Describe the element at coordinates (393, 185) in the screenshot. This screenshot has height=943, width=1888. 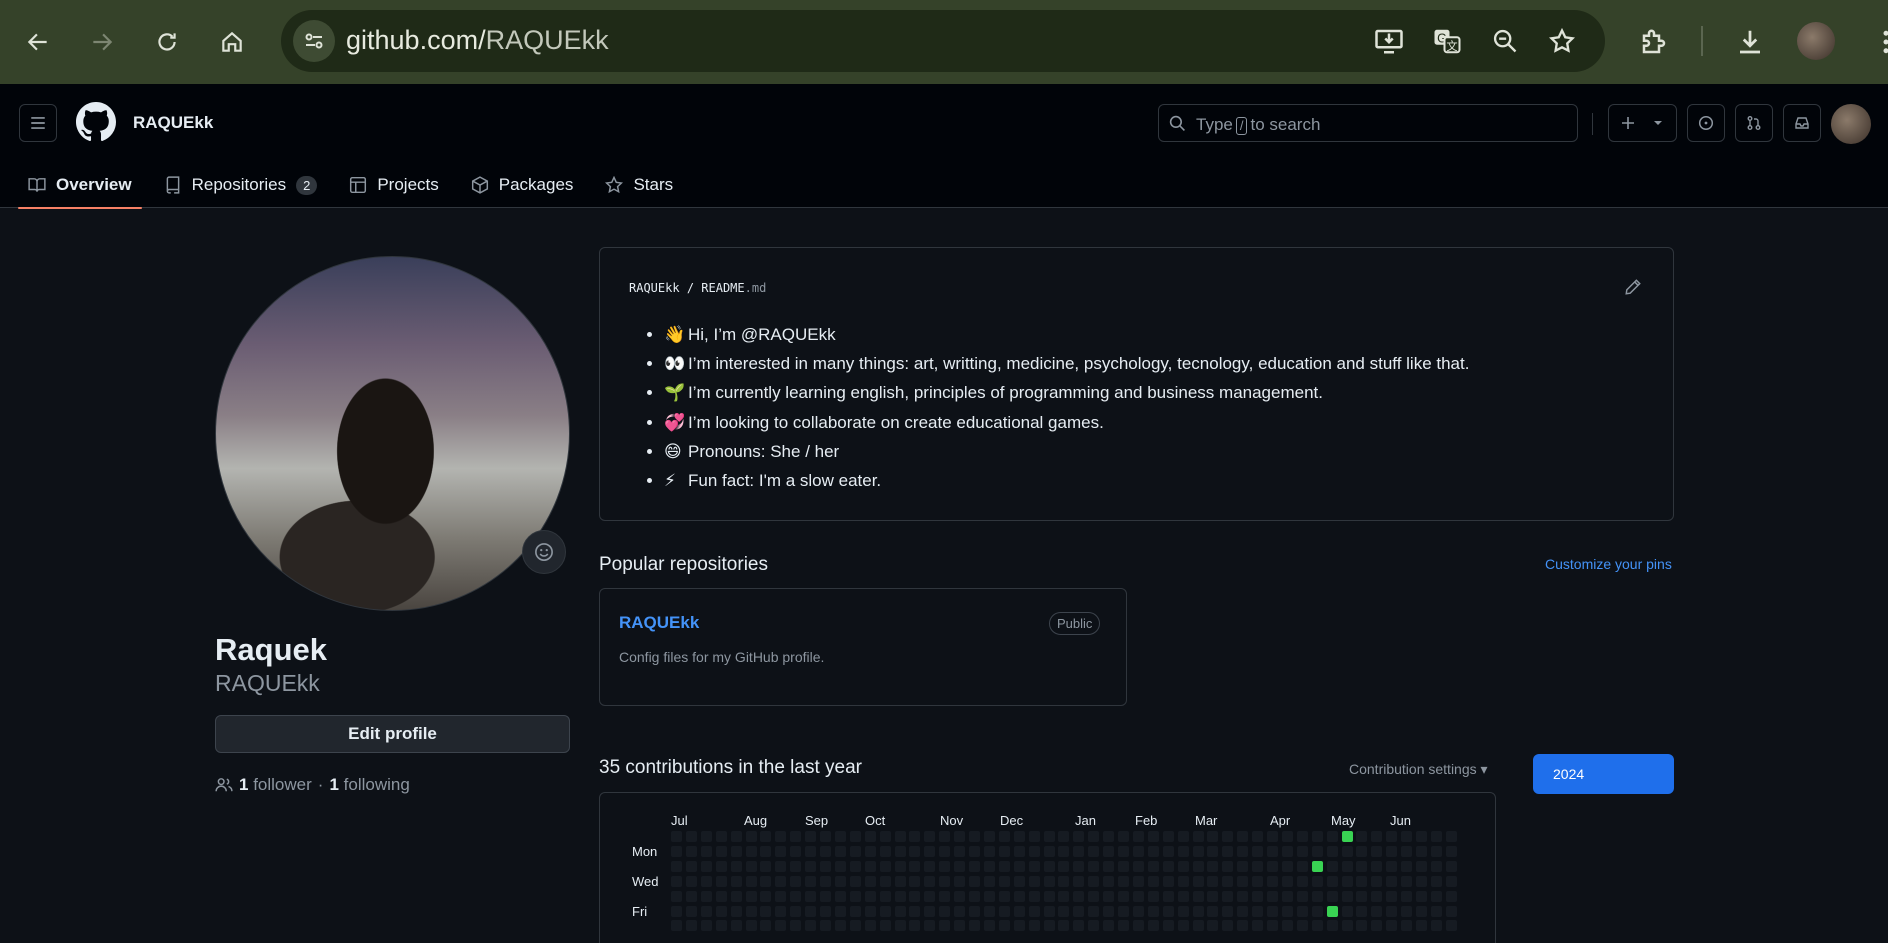
I see `tab-projects: Projects` at that location.